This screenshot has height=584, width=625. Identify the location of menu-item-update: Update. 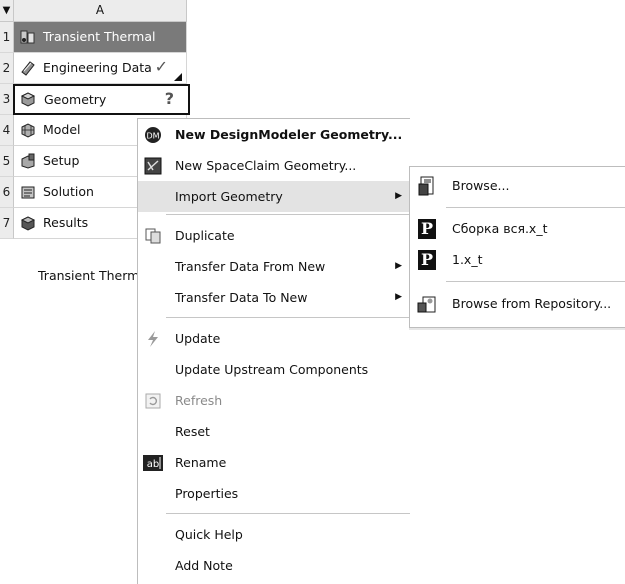
(274, 338).